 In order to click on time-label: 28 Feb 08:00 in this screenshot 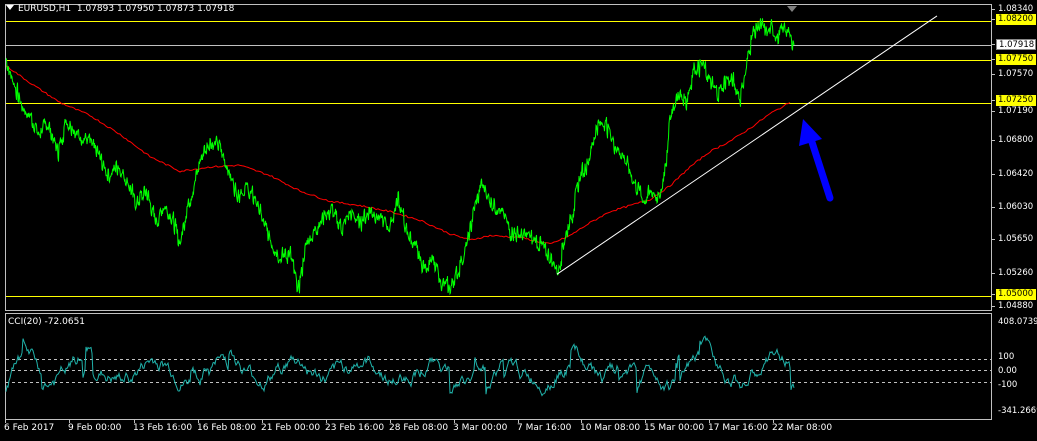, I will do `click(419, 428)`.